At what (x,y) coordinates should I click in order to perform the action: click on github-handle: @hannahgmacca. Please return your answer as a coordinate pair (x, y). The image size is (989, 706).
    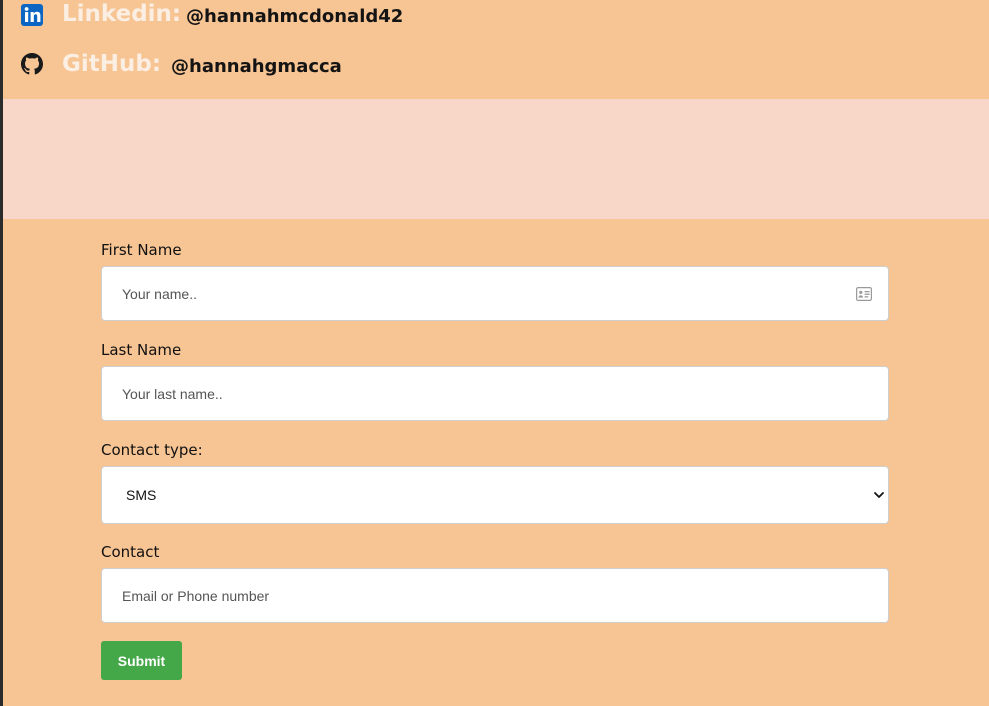
    Looking at the image, I should click on (256, 66).